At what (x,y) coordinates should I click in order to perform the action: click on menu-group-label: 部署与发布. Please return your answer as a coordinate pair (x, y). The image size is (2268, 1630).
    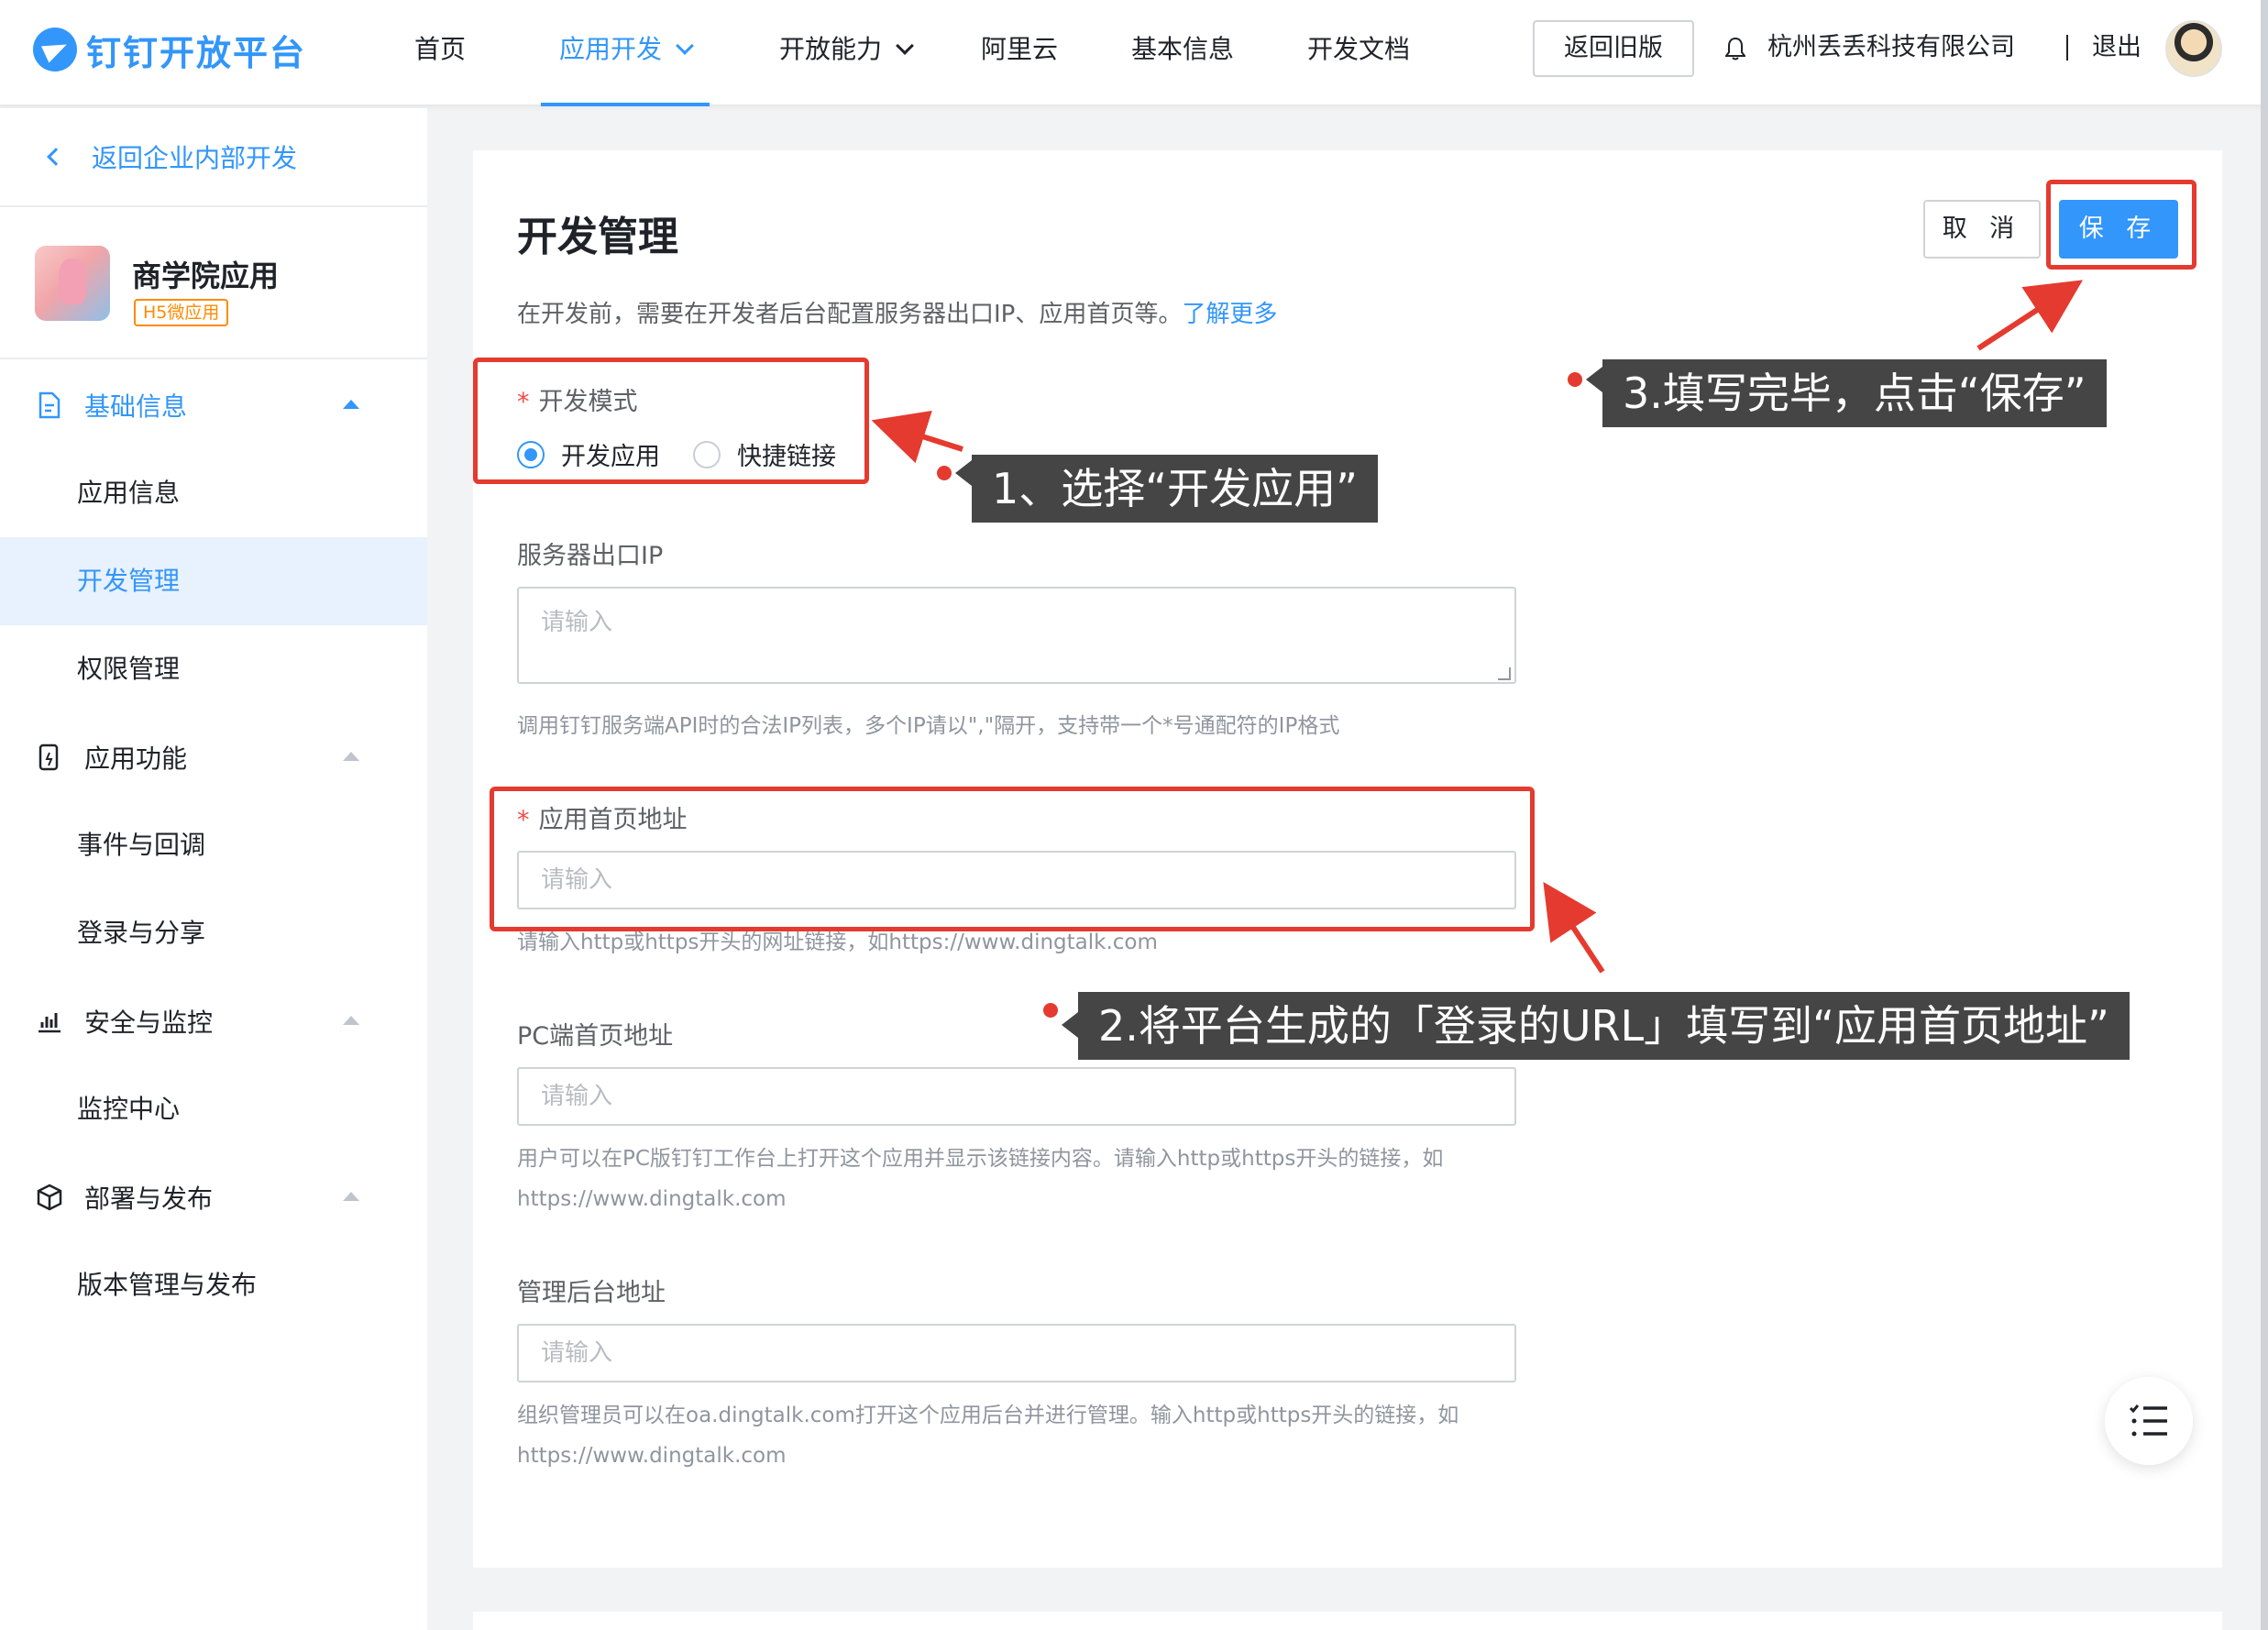
    Looking at the image, I should click on (149, 1199).